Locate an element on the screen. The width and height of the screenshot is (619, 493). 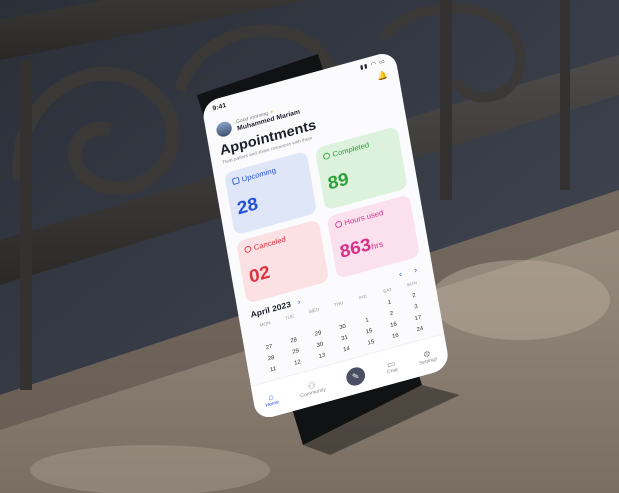
calendar-day: 13 is located at coordinates (321, 356).